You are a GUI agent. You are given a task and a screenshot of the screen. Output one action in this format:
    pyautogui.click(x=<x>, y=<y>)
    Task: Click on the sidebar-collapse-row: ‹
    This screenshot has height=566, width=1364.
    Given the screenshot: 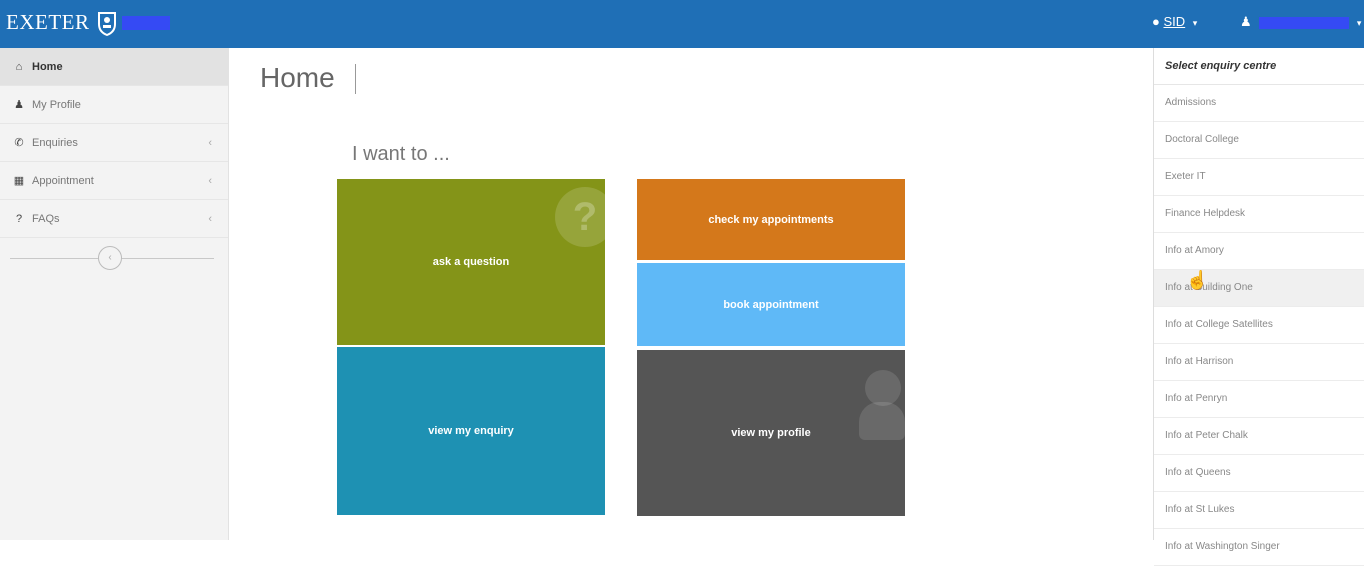 What is the action you would take?
    pyautogui.click(x=114, y=258)
    